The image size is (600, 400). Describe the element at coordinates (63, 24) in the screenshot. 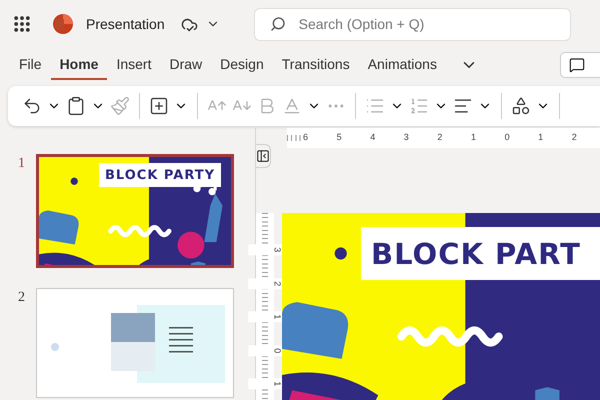

I see `app-logo-icon` at that location.